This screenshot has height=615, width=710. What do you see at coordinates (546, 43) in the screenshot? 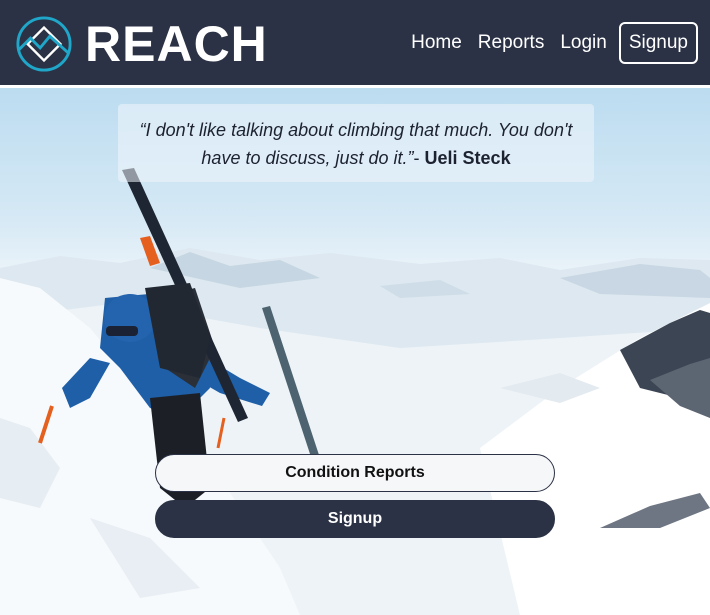
I see `nav-links: Home Reports Login Signup` at bounding box center [546, 43].